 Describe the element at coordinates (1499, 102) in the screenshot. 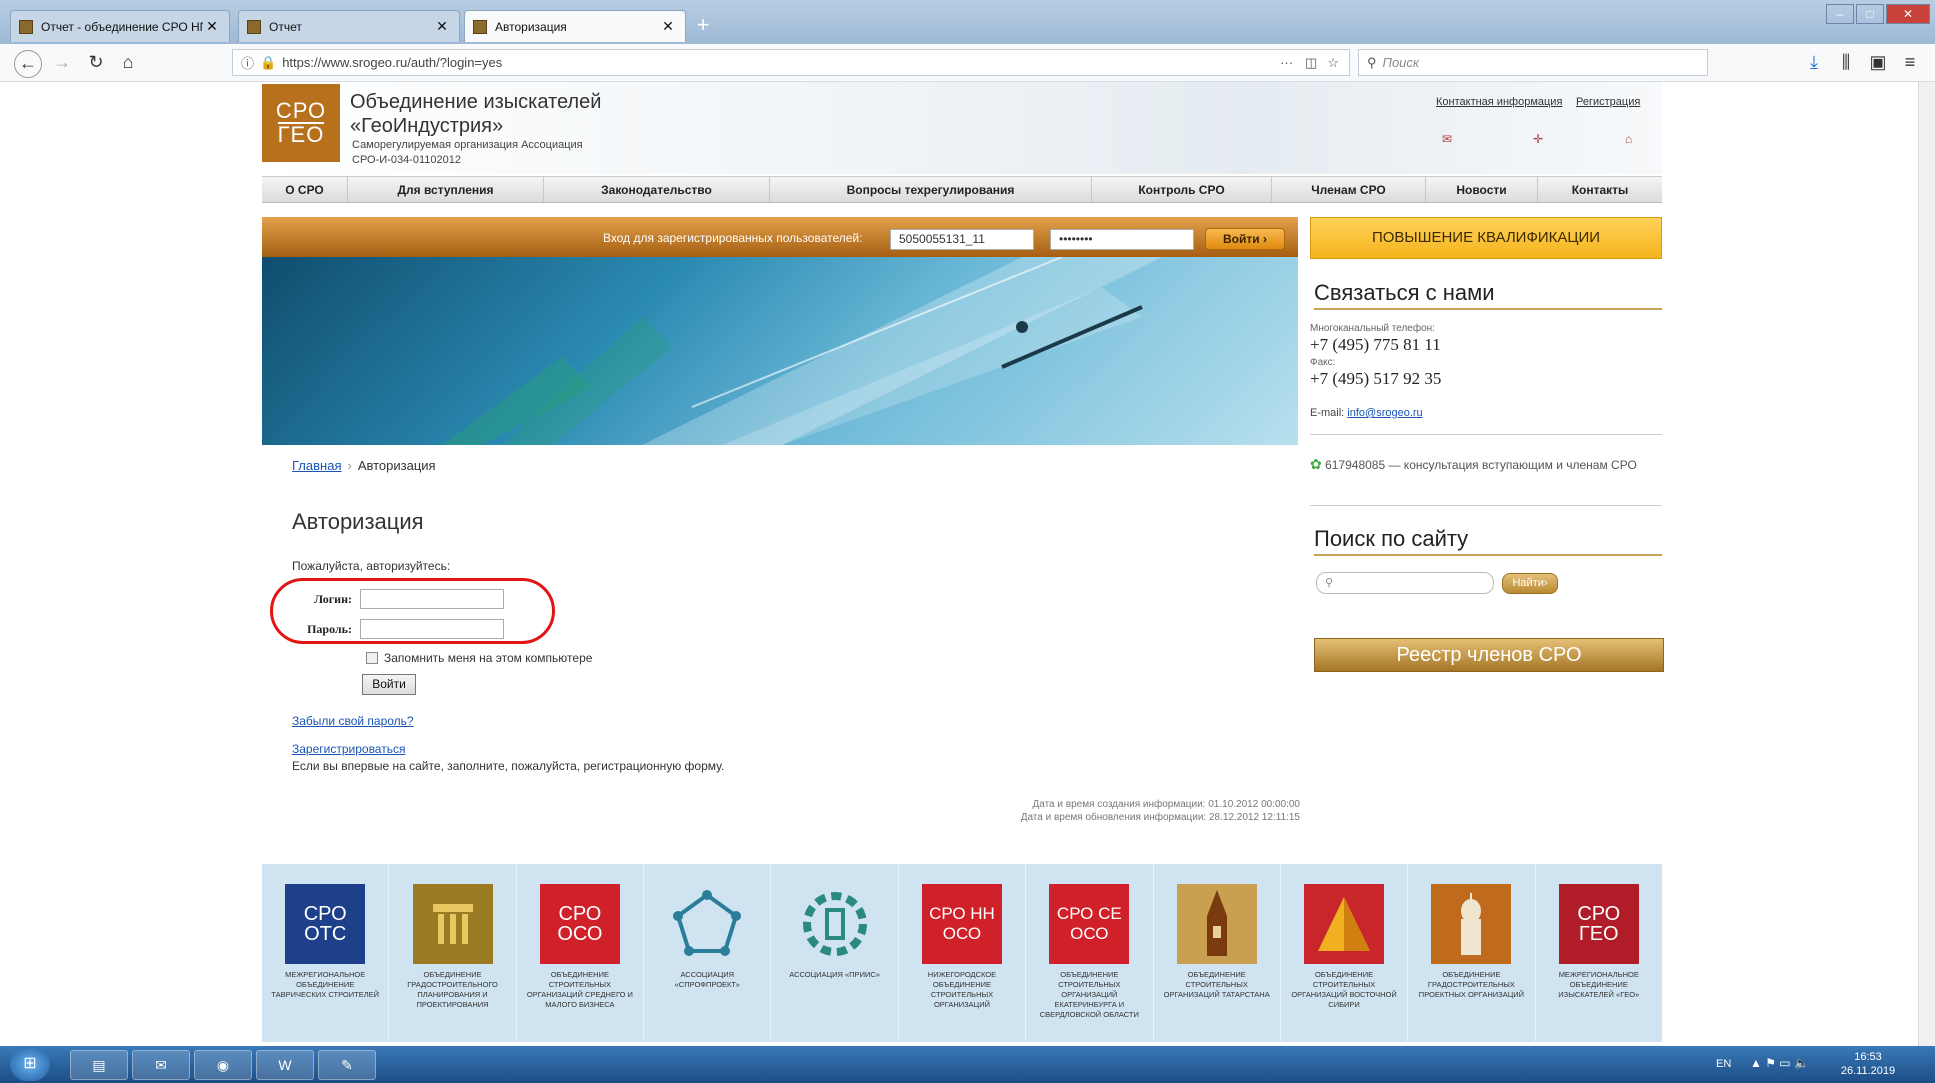

I see `contact-info-link: Контактная информация` at that location.